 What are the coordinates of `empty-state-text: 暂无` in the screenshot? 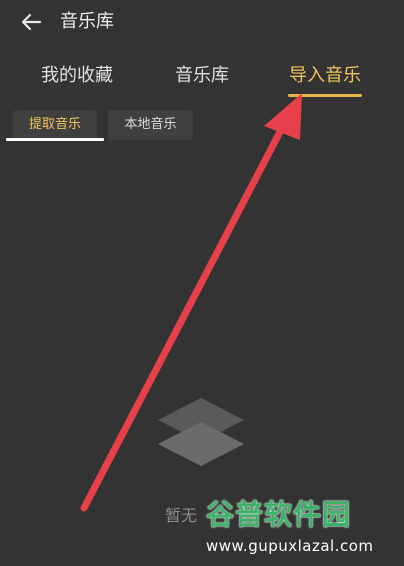 It's located at (181, 515).